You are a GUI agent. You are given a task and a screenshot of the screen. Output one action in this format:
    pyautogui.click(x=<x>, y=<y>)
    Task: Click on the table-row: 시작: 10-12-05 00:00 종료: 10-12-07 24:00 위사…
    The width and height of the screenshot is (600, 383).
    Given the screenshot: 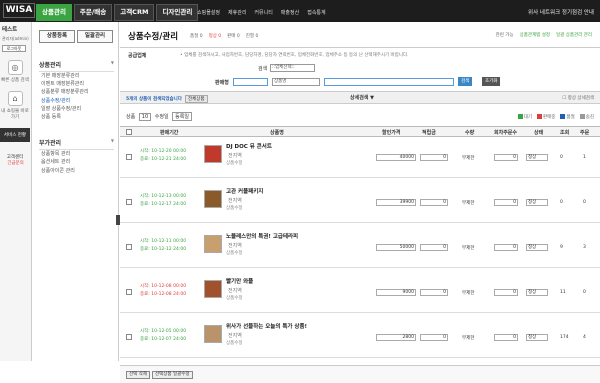 What is the action you would take?
    pyautogui.click(x=360, y=338)
    